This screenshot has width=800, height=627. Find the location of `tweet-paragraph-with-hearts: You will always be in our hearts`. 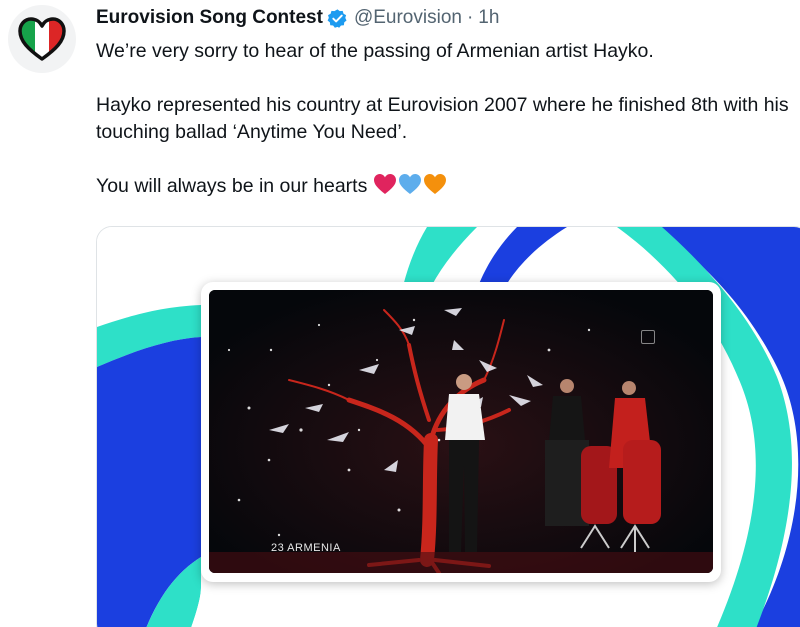

tweet-paragraph-with-hearts: You will always be in our hearts is located at coordinates (446, 186).